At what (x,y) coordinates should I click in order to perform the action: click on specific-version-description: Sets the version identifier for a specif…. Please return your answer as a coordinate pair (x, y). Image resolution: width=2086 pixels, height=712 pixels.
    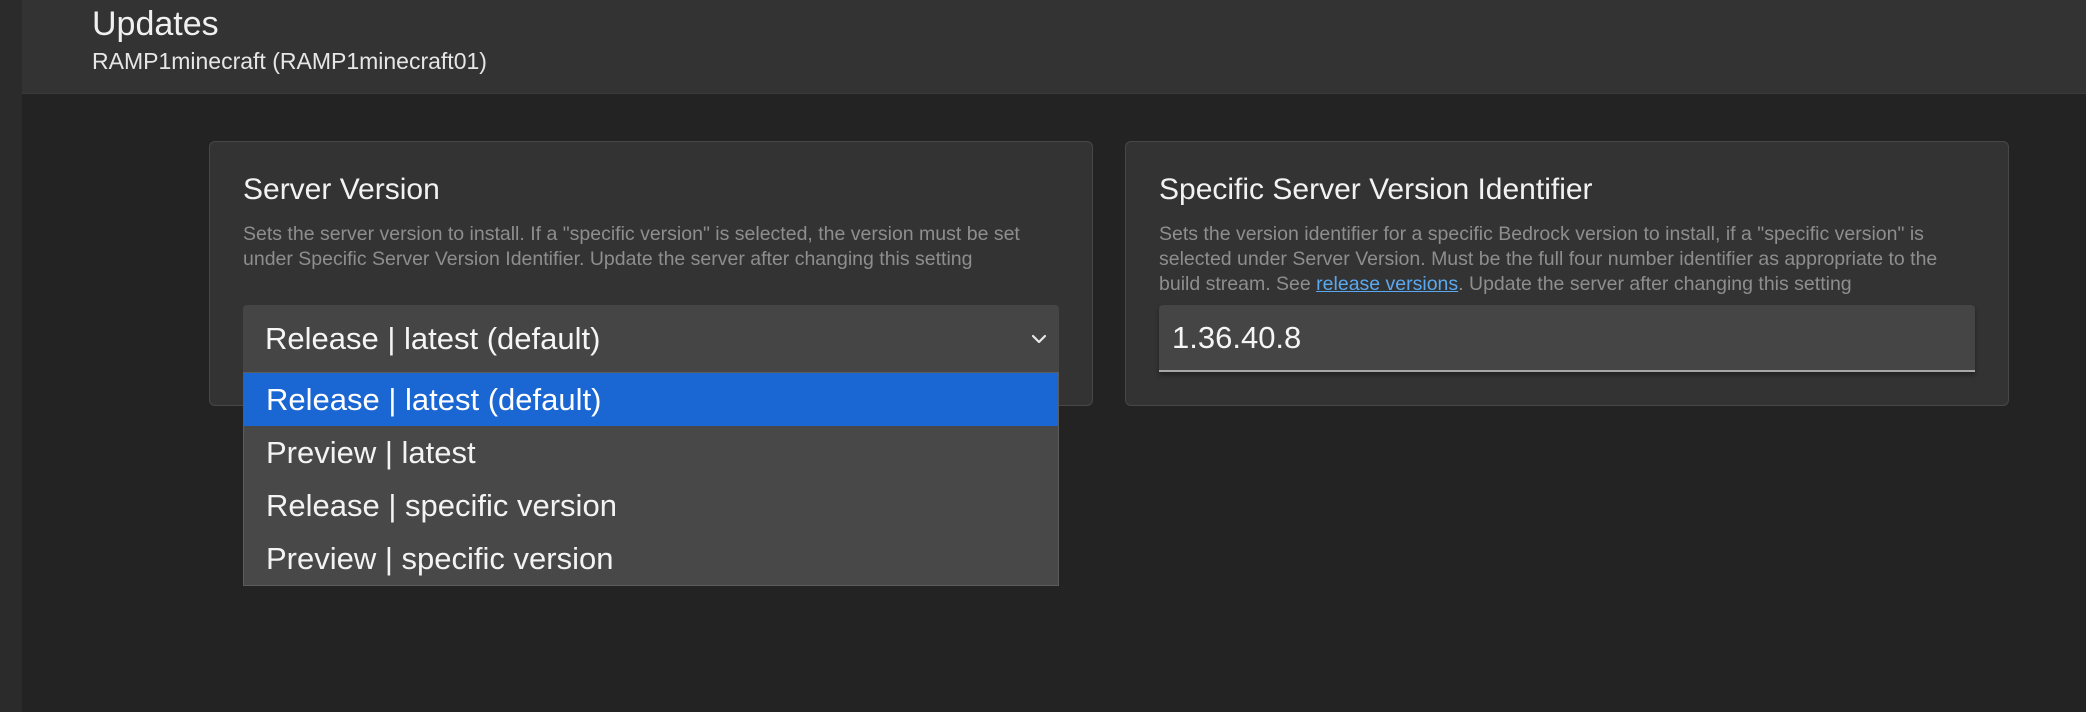
    Looking at the image, I should click on (1569, 259).